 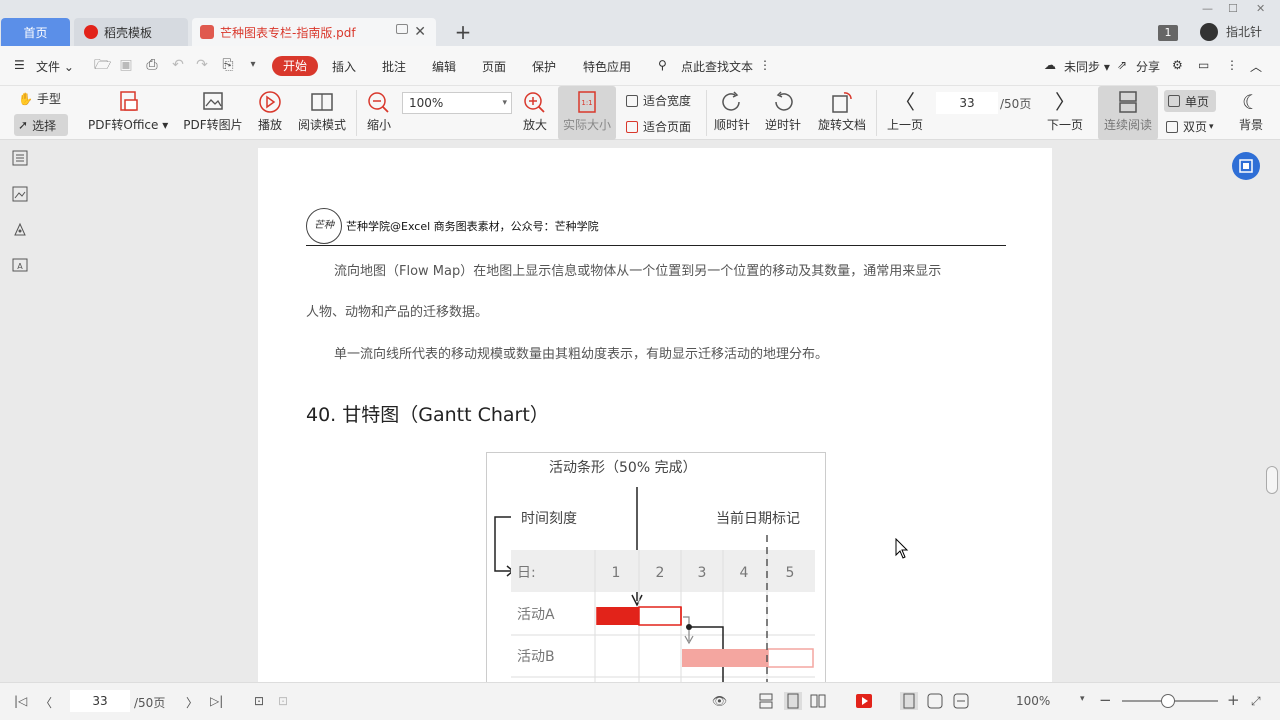 I want to click on tab-document-label: 芒种图表专栏-指南版.pdf, so click(x=288, y=32).